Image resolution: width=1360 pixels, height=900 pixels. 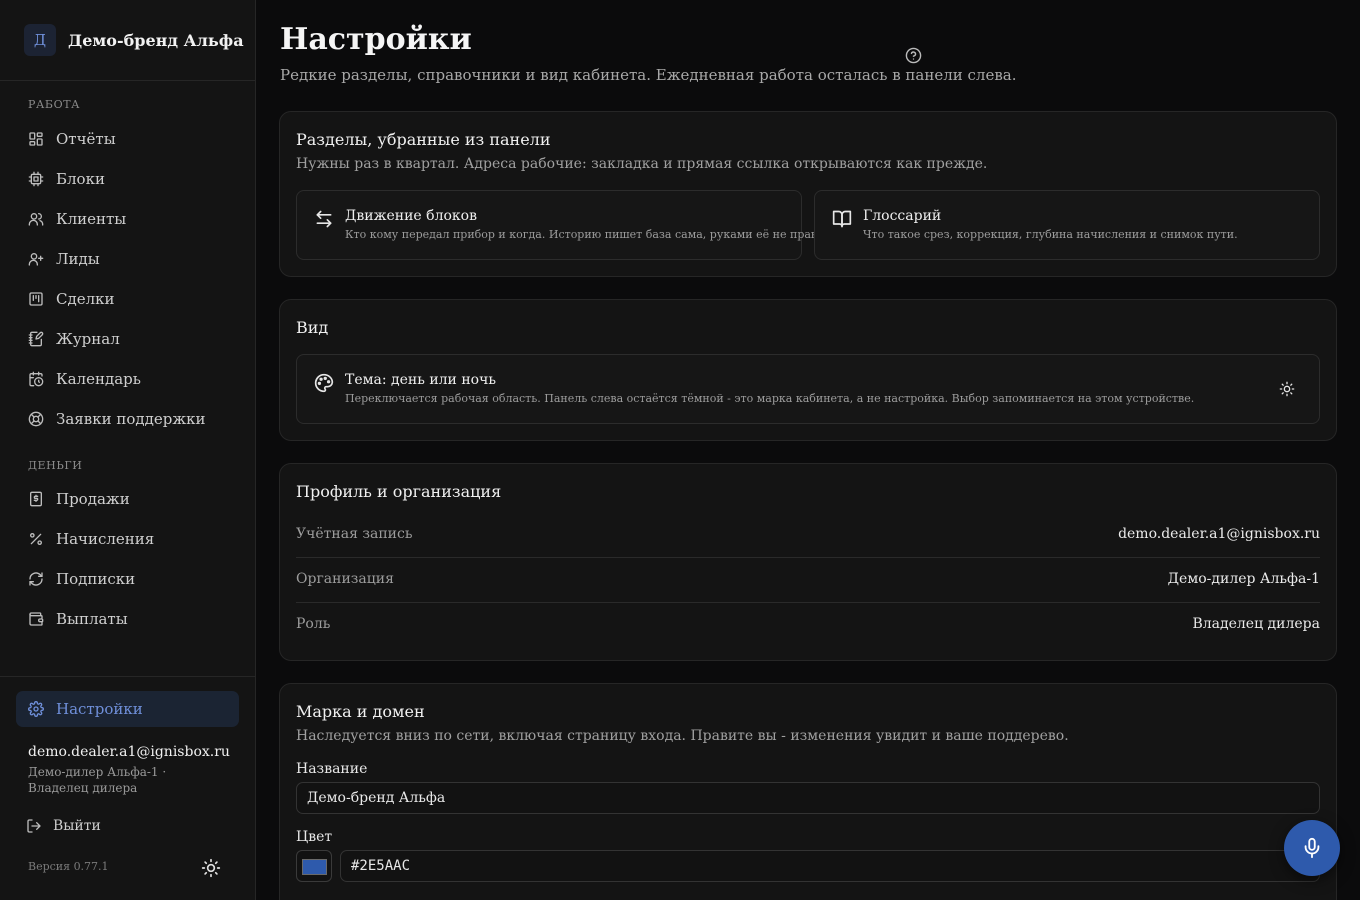 I want to click on sidebar-item-label: Лиды, so click(x=78, y=259).